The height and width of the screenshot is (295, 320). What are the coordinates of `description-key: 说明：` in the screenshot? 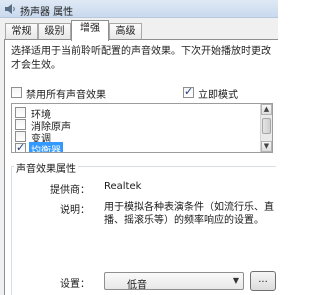 It's located at (75, 210).